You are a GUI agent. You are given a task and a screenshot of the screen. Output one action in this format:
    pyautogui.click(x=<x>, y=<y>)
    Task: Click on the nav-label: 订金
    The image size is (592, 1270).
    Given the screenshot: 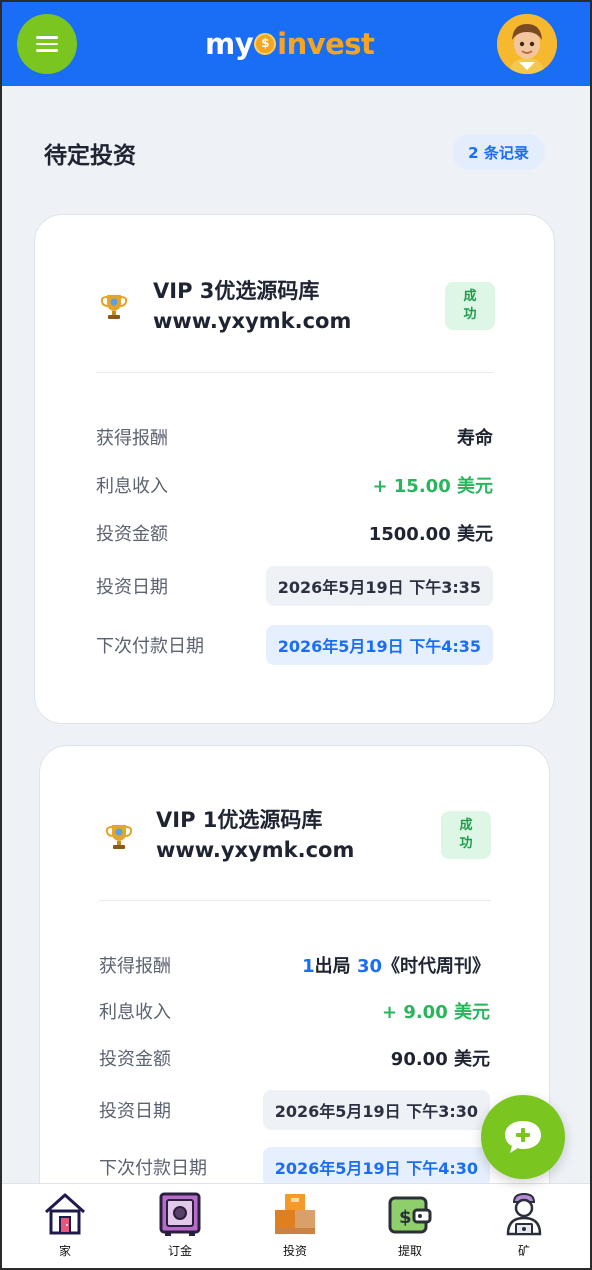 What is the action you would take?
    pyautogui.click(x=179, y=1251)
    